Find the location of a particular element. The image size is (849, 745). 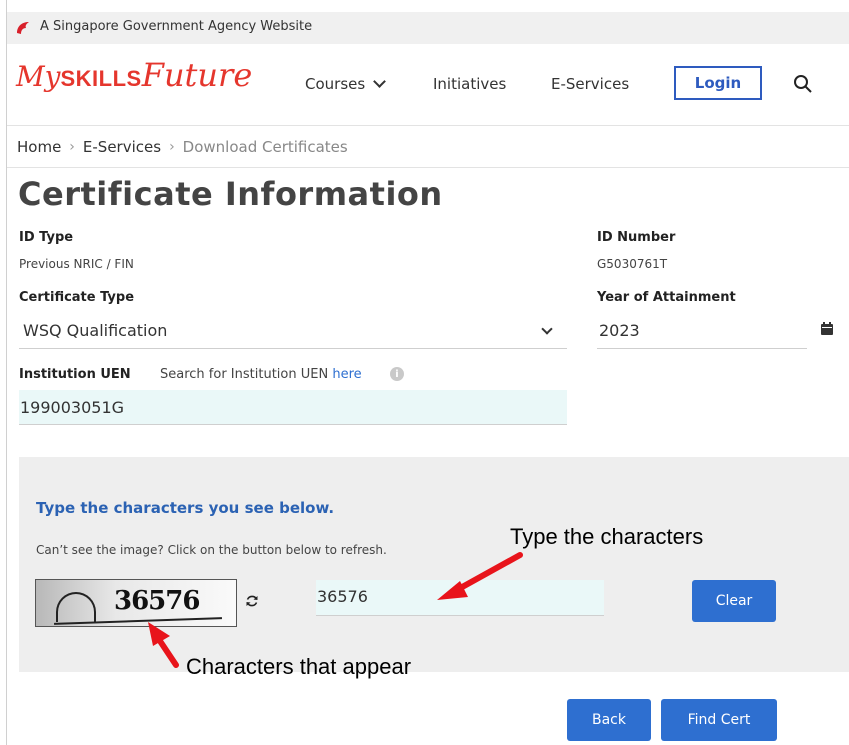

arrow-to-captcha-input-icon is located at coordinates (480, 576).